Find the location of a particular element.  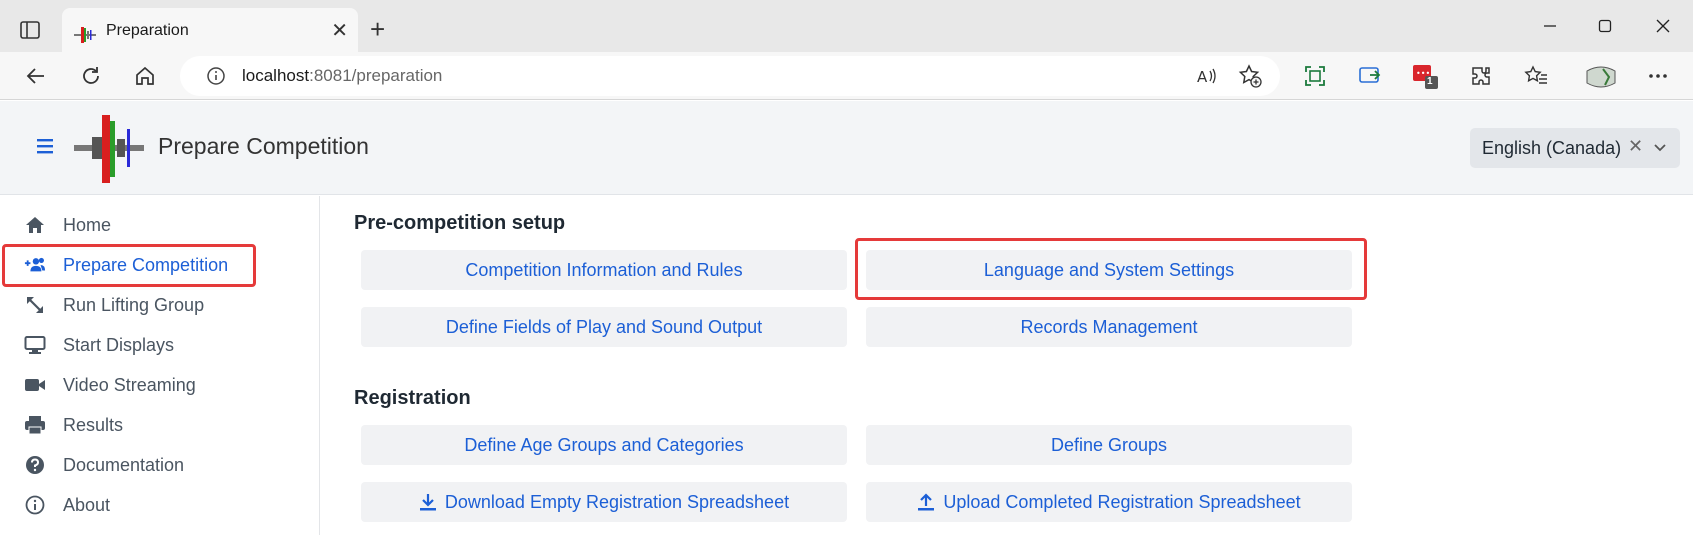

tab-close-icon: ✕ is located at coordinates (339, 31).